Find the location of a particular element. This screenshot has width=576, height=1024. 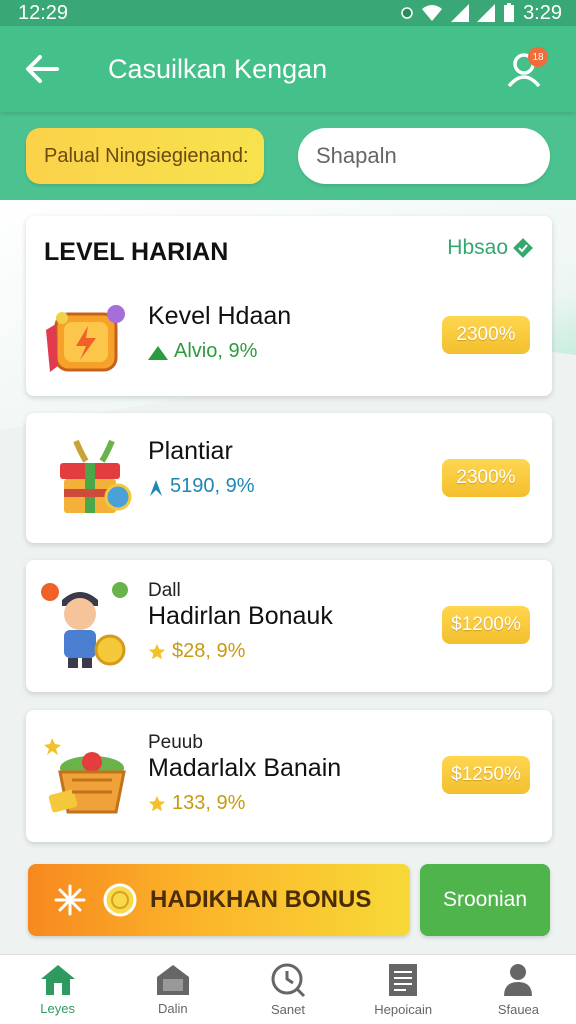

nav-item-document: Hepoicain is located at coordinates (403, 989).